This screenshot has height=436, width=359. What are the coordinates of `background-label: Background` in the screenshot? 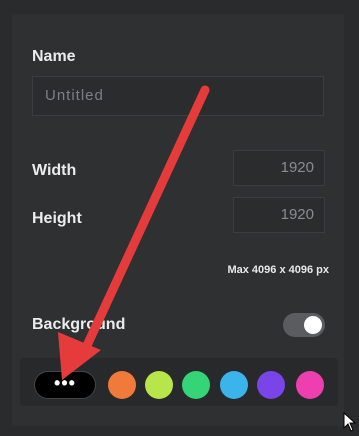 It's located at (79, 324).